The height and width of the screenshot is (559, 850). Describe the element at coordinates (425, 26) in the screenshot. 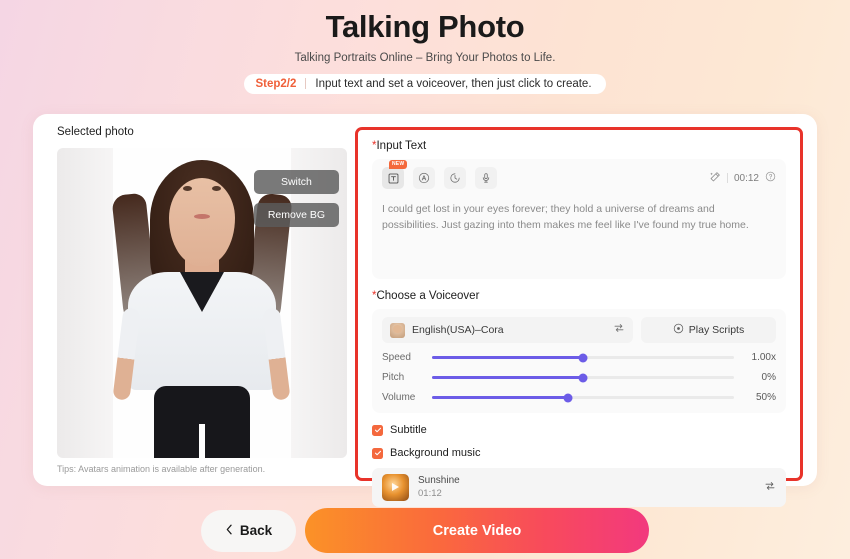

I see `page-title: Talking Photo` at that location.